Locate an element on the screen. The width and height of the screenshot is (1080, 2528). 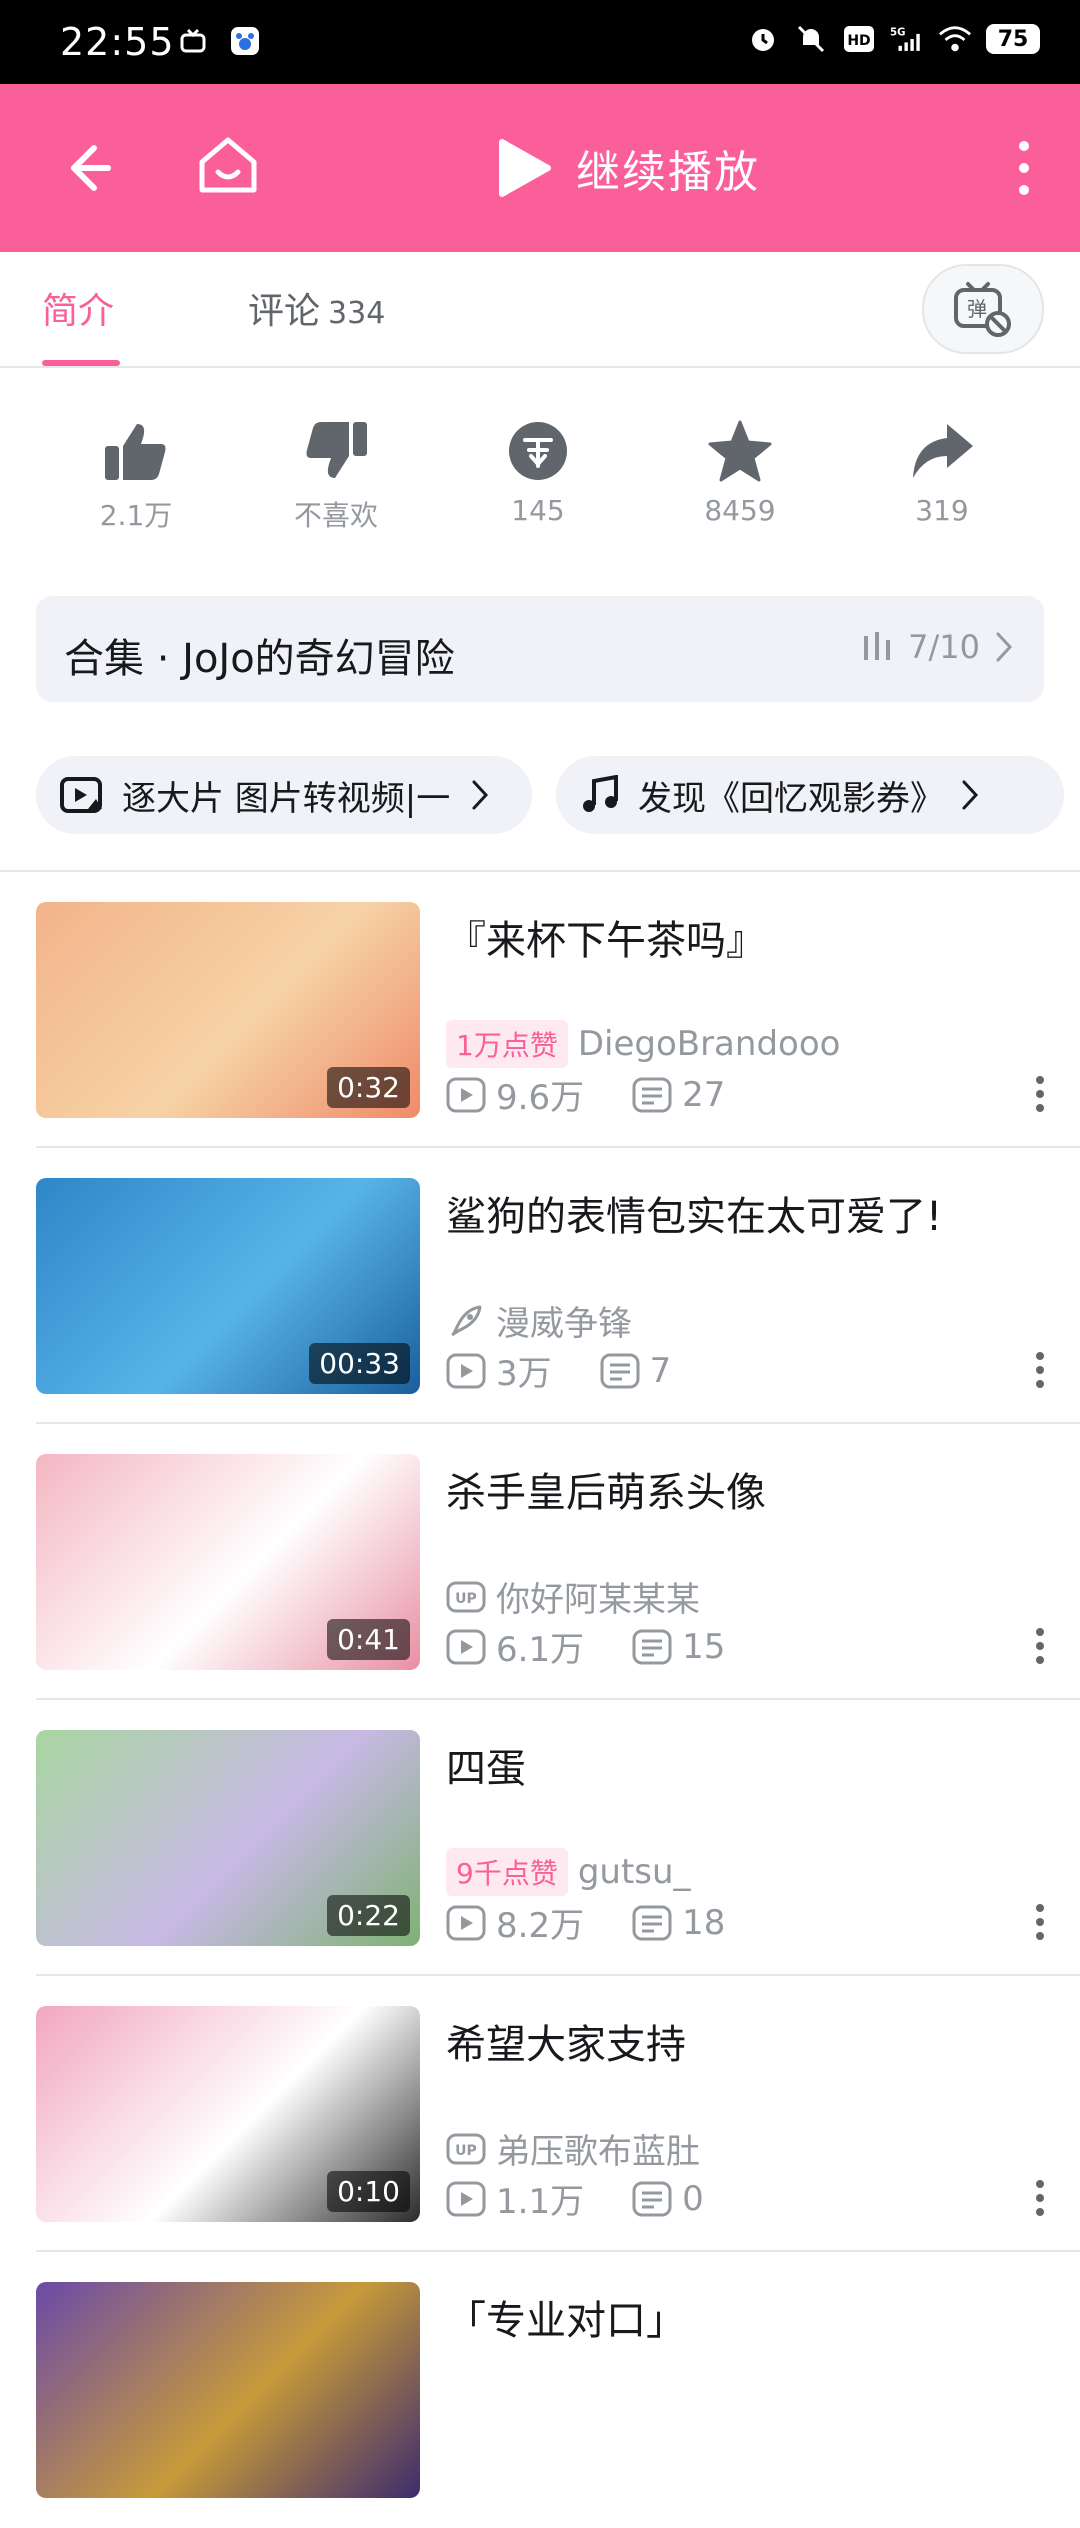
video-duration: 00:33 is located at coordinates (359, 1363).